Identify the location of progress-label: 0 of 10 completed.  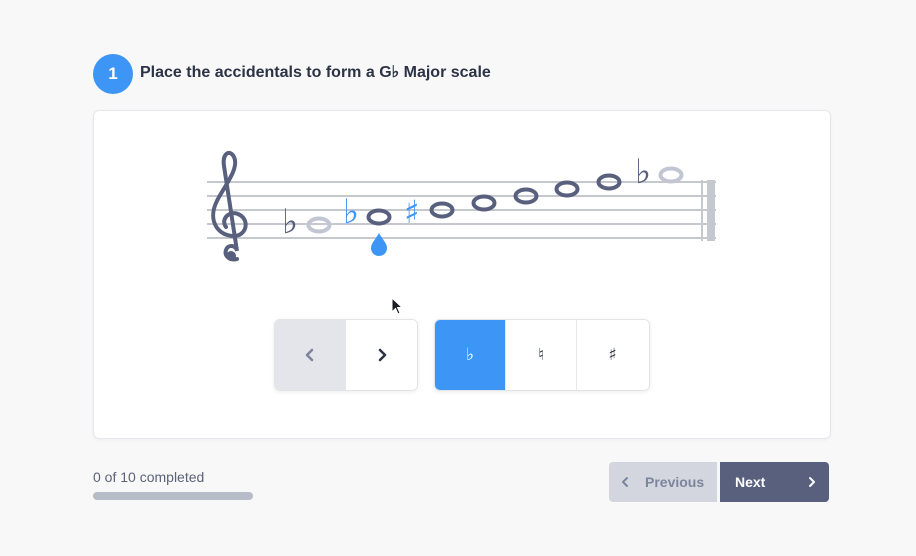
(149, 477).